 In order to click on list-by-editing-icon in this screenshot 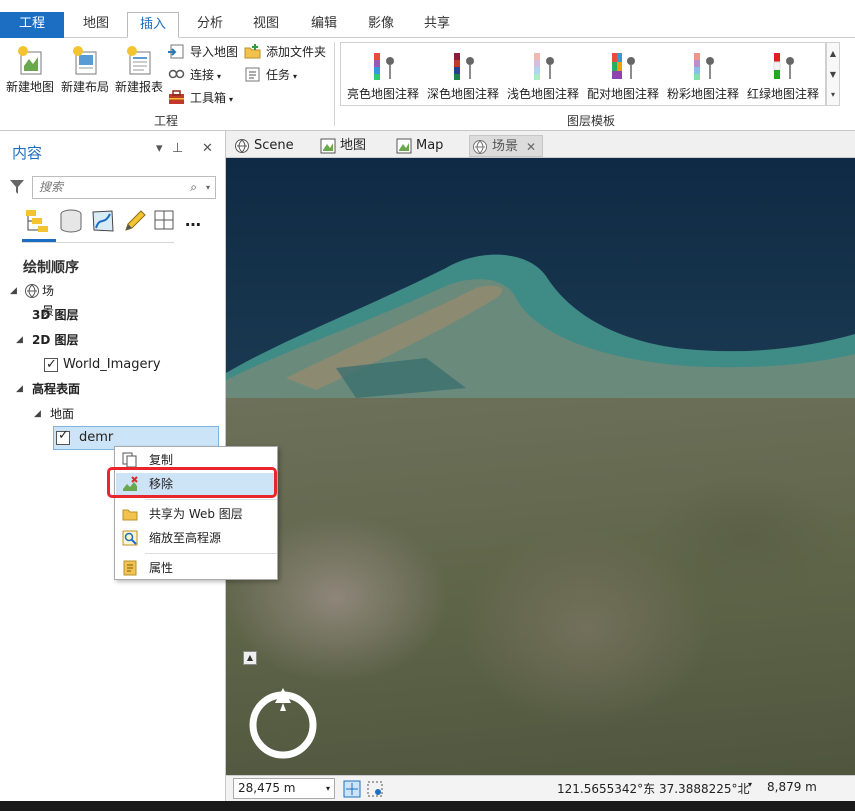, I will do `click(135, 221)`.